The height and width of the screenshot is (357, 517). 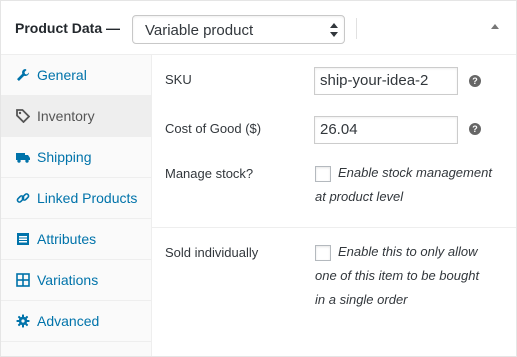 I want to click on sold-desc-line-2: one of this item to be bought, so click(x=397, y=275).